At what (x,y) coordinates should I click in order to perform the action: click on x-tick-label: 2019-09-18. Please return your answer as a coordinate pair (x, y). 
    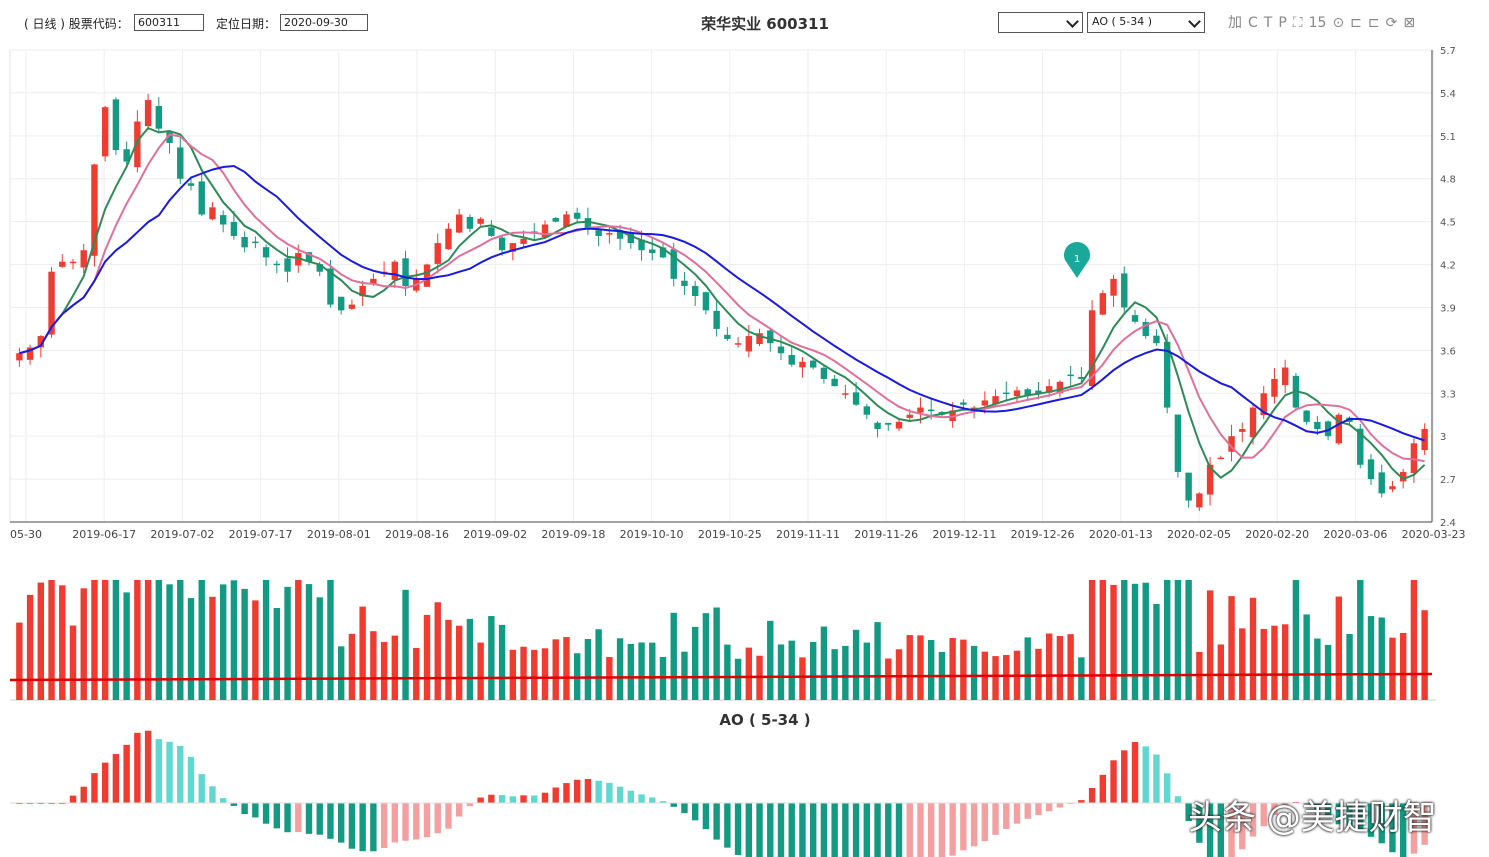
    Looking at the image, I should click on (573, 534).